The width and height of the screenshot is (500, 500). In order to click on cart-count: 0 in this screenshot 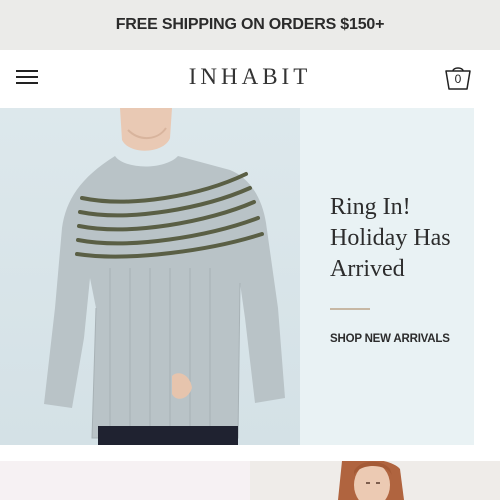, I will do `click(458, 79)`.